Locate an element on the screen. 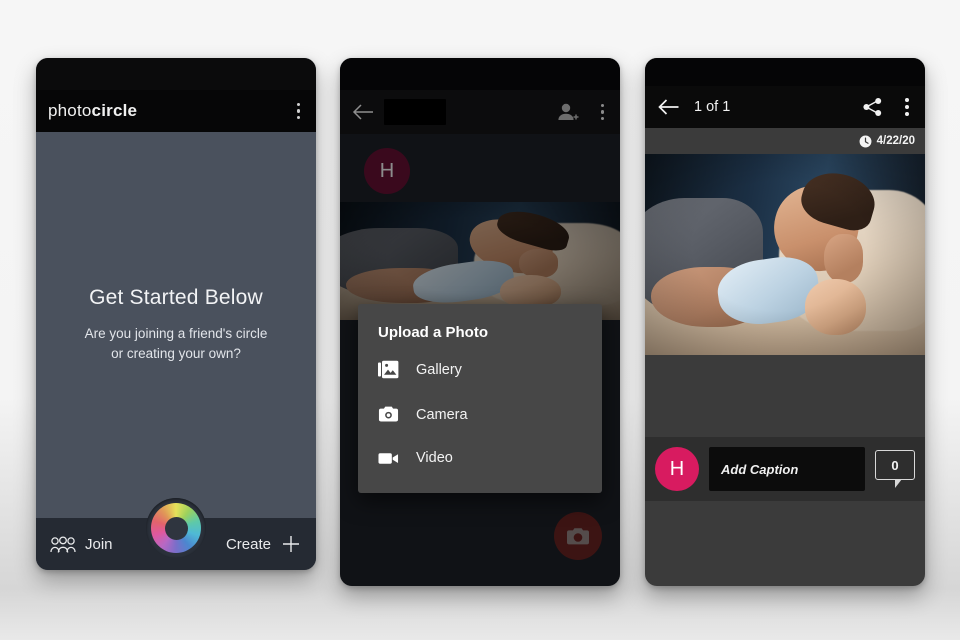 The image size is (960, 640). comment-count: 0 is located at coordinates (895, 465).